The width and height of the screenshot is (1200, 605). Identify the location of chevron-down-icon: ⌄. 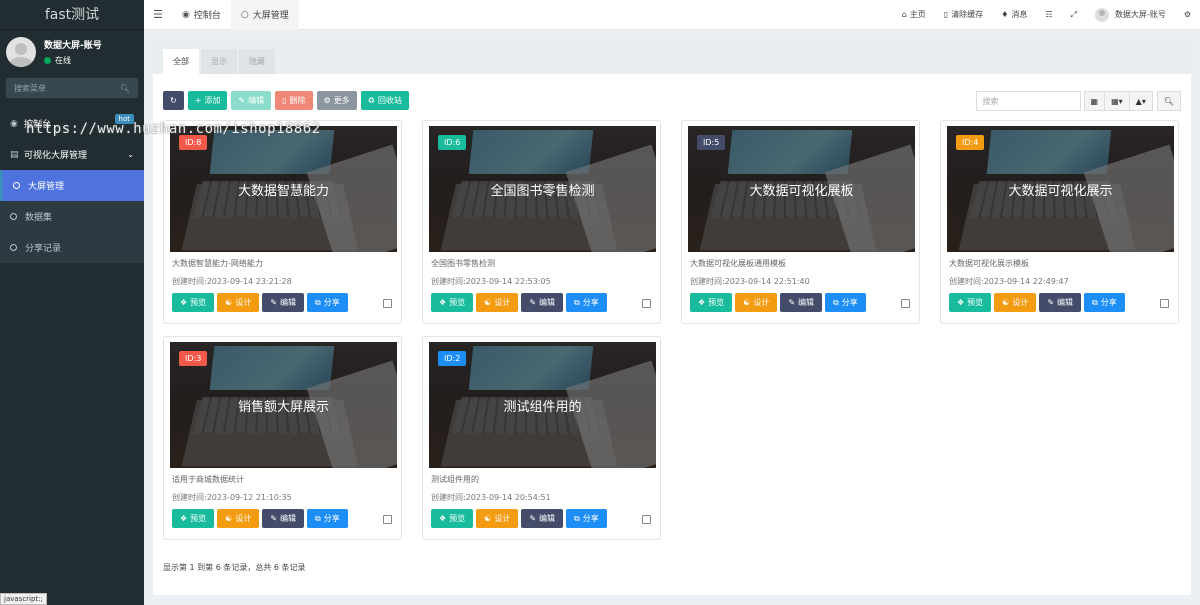
(130, 154).